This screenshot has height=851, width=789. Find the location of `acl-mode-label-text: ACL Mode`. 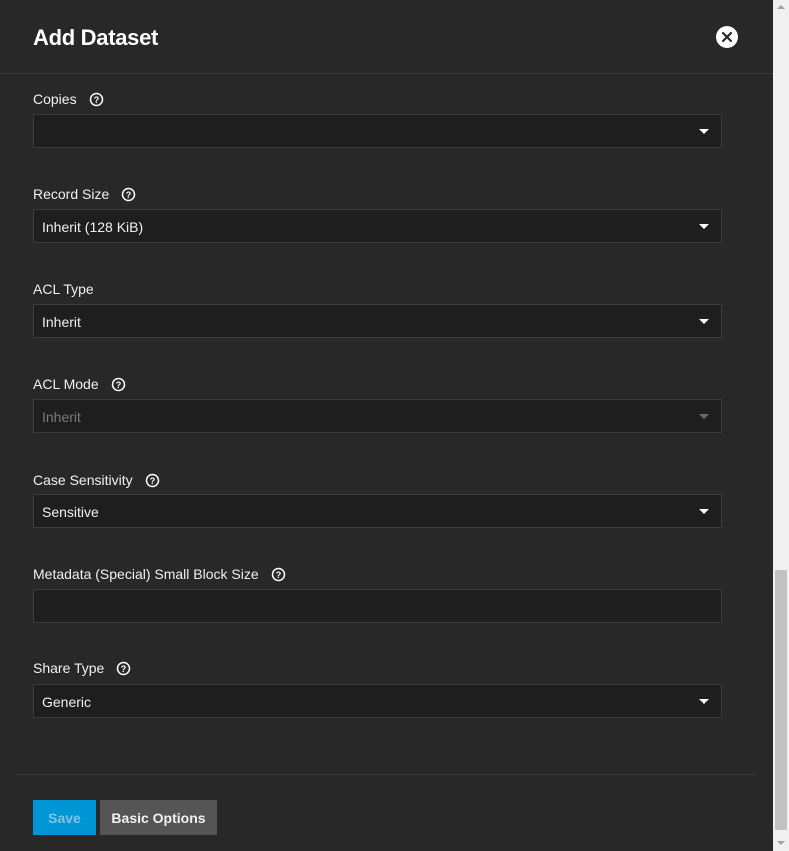

acl-mode-label-text: ACL Mode is located at coordinates (66, 384).